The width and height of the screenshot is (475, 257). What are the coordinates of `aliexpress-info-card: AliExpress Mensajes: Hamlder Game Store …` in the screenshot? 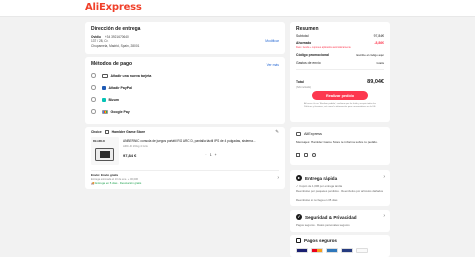 It's located at (340, 146).